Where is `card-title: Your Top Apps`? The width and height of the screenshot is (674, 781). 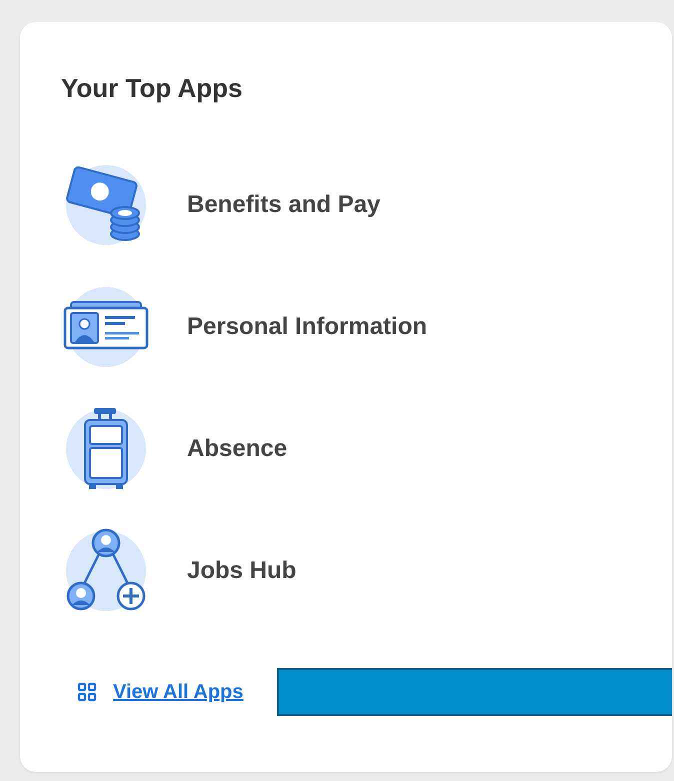
card-title: Your Top Apps is located at coordinates (152, 88).